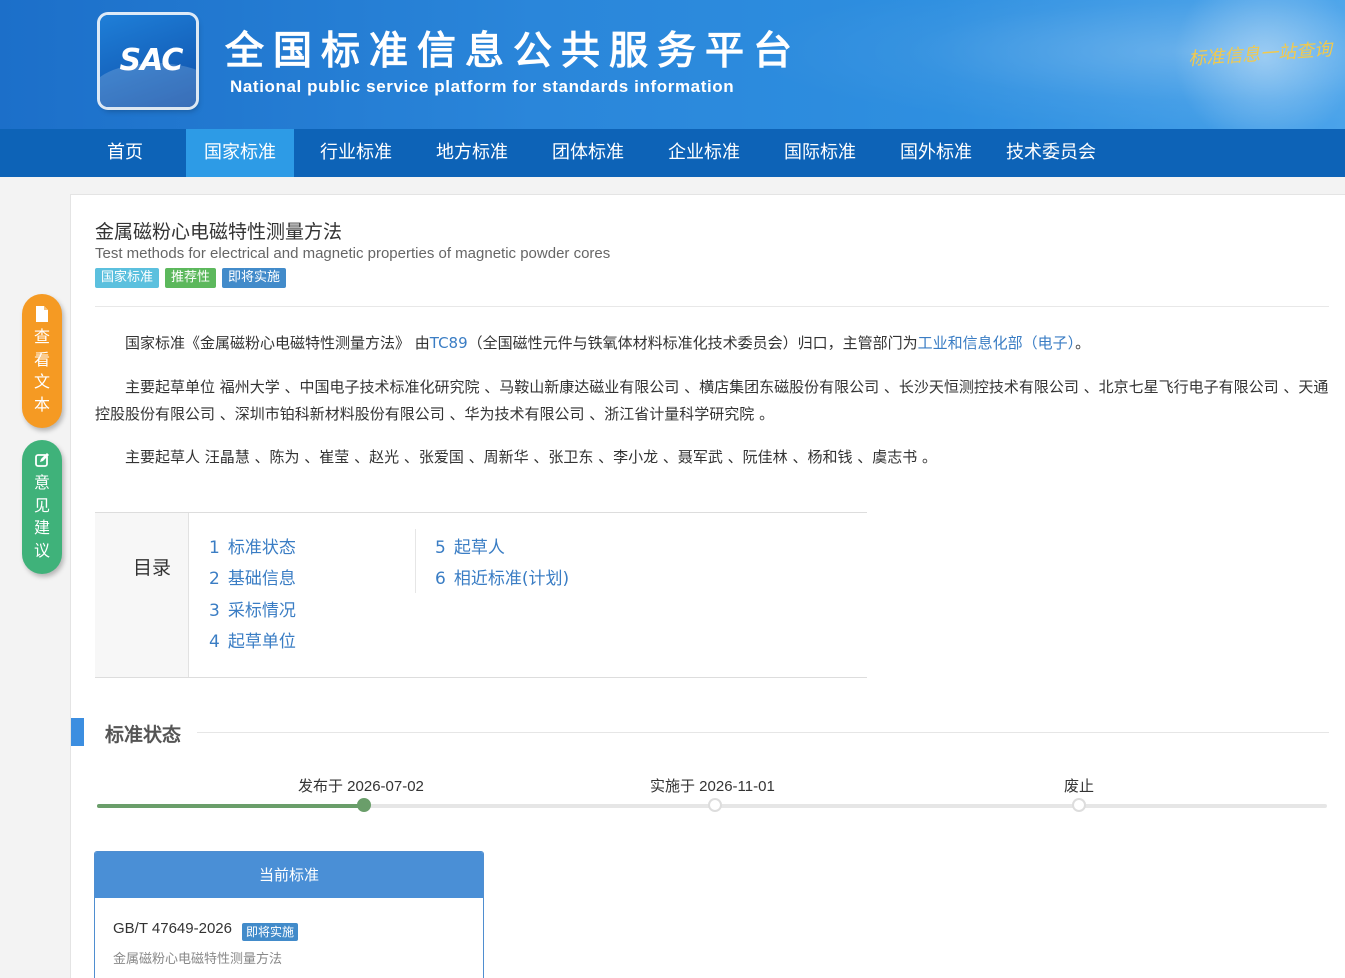  Describe the element at coordinates (231, 806) in the screenshot. I see `timeline-progress` at that location.